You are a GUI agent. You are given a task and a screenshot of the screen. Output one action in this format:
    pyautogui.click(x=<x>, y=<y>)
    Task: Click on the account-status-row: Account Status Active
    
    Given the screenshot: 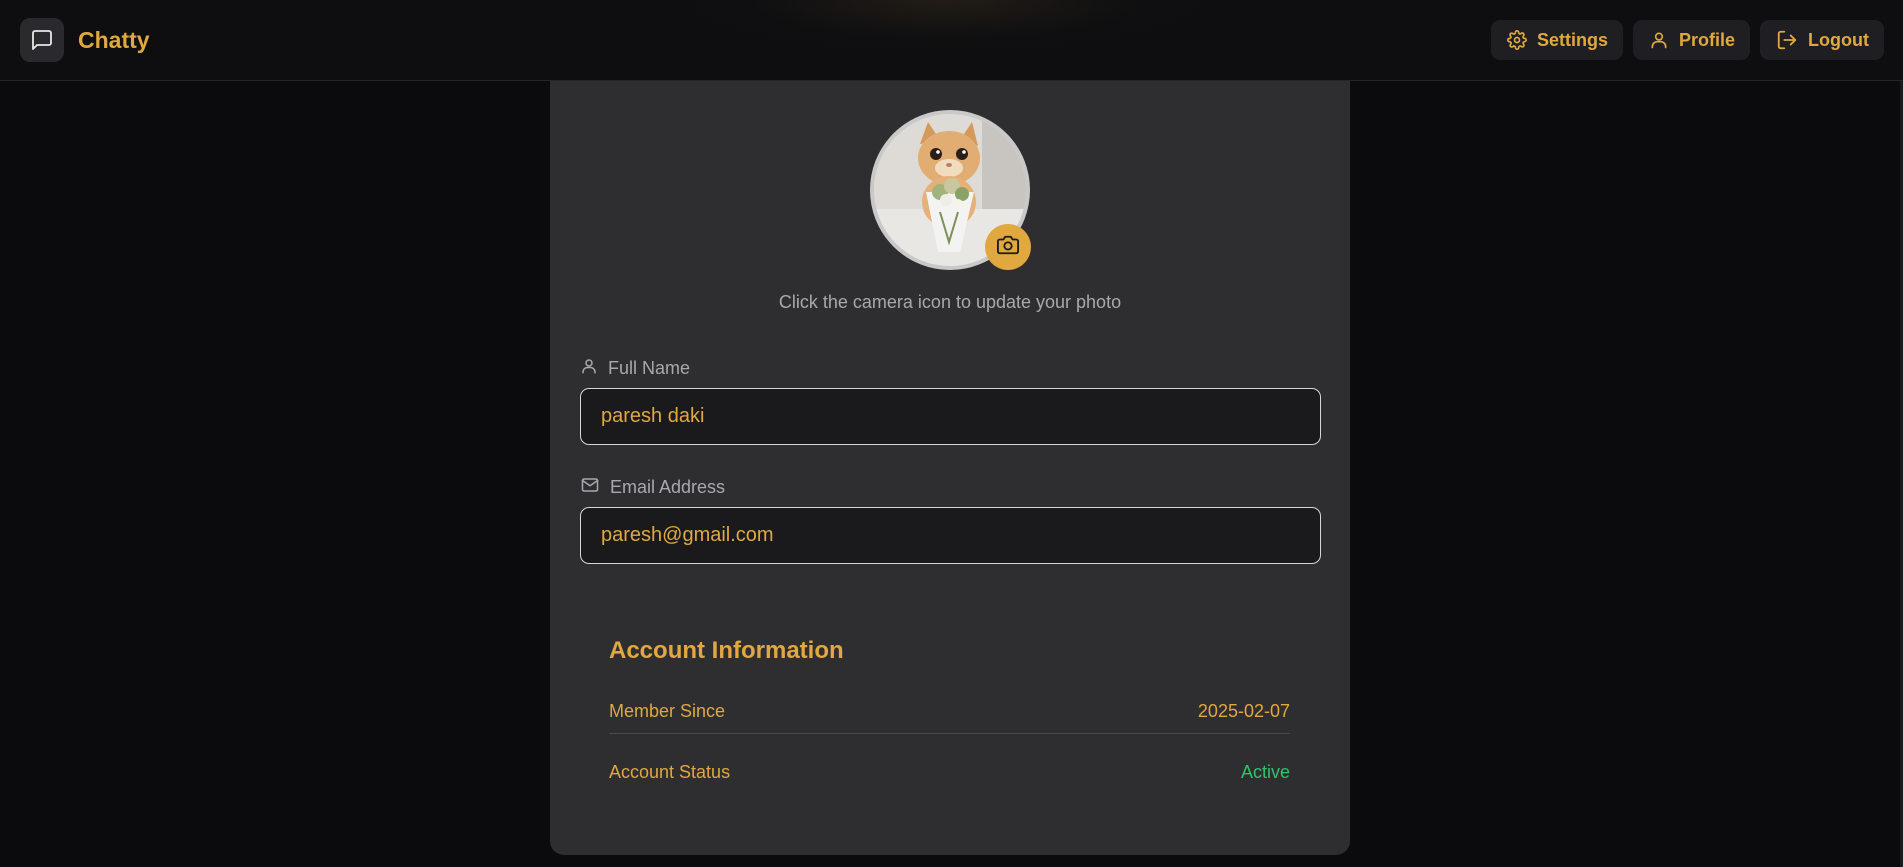 What is the action you would take?
    pyautogui.click(x=949, y=772)
    